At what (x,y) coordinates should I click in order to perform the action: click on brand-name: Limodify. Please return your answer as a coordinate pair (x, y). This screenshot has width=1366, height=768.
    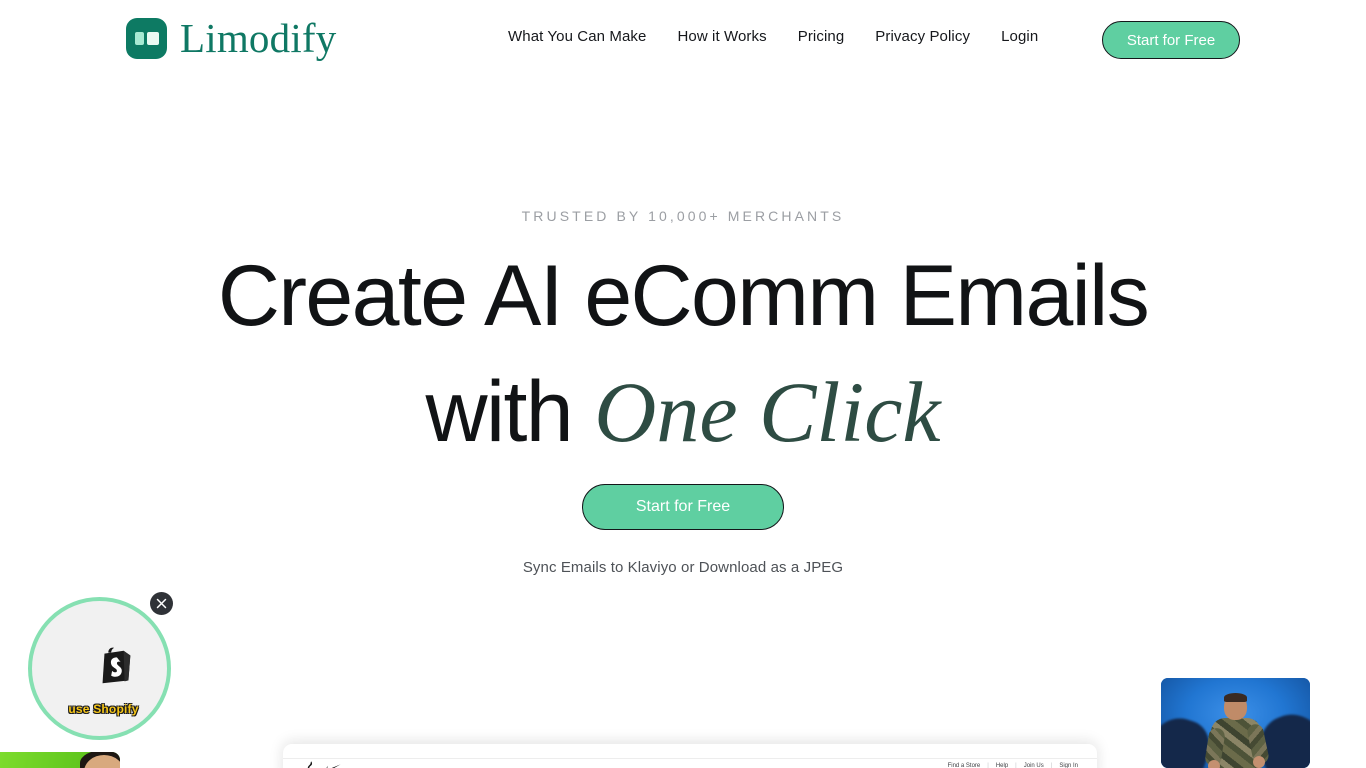
    Looking at the image, I should click on (258, 38).